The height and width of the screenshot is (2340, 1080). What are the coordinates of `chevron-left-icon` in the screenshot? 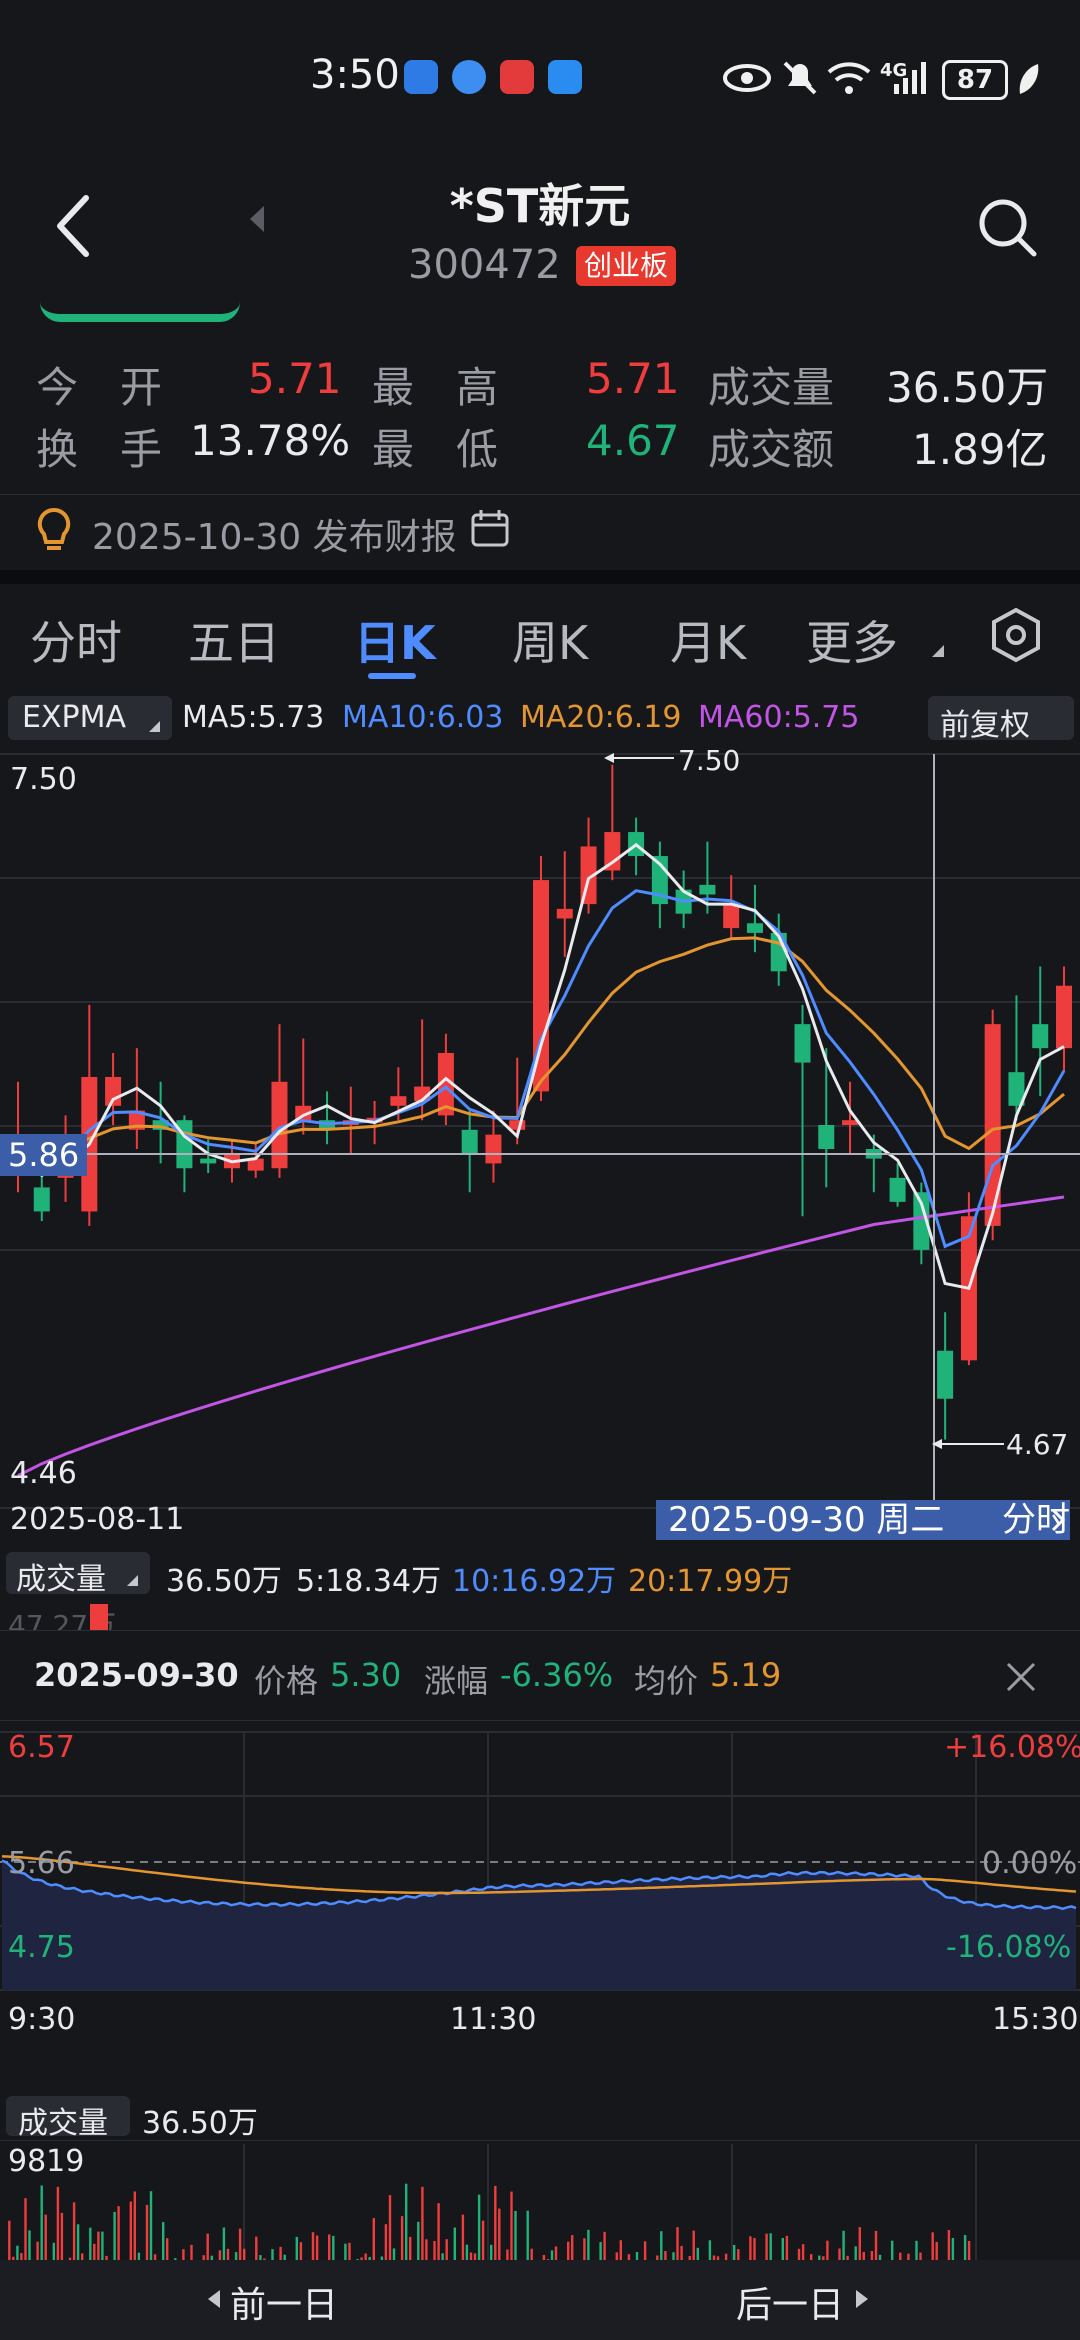 It's located at (214, 2299).